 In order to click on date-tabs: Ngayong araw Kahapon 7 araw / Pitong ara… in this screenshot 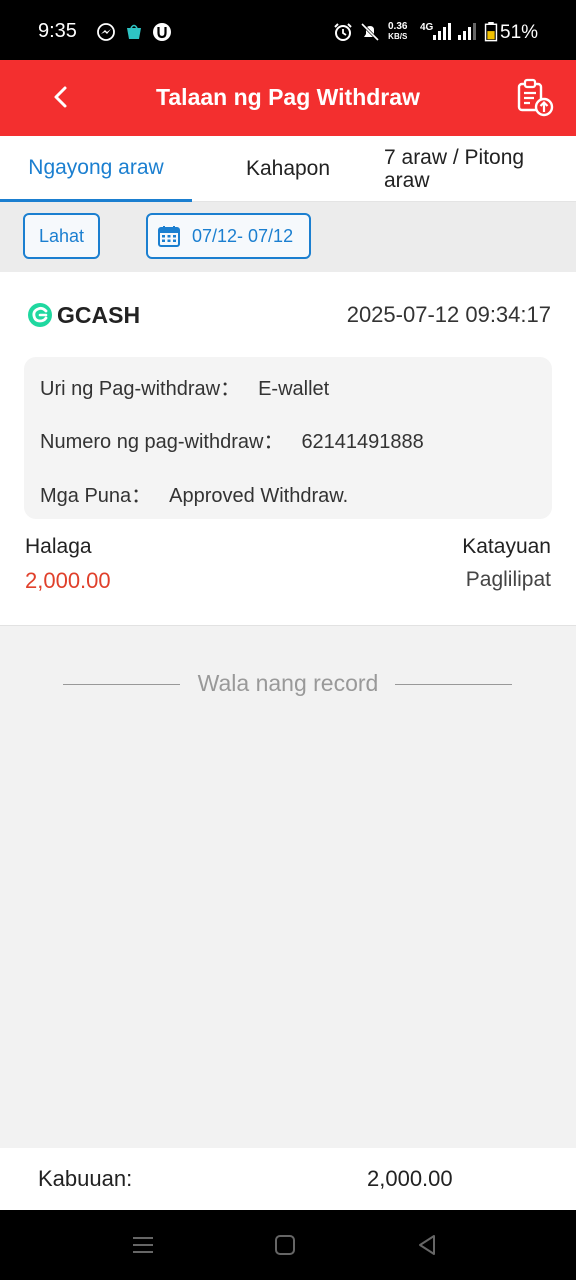, I will do `click(288, 169)`.